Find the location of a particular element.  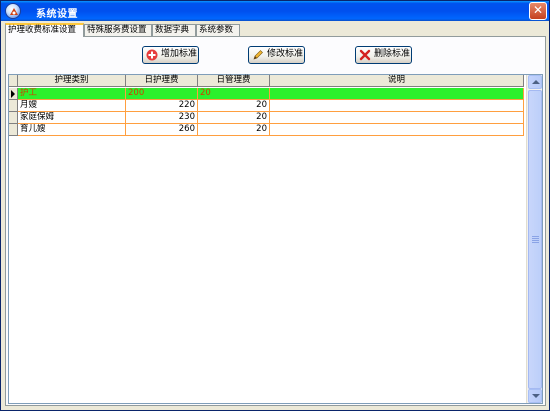

scroll-down-button is located at coordinates (535, 396).